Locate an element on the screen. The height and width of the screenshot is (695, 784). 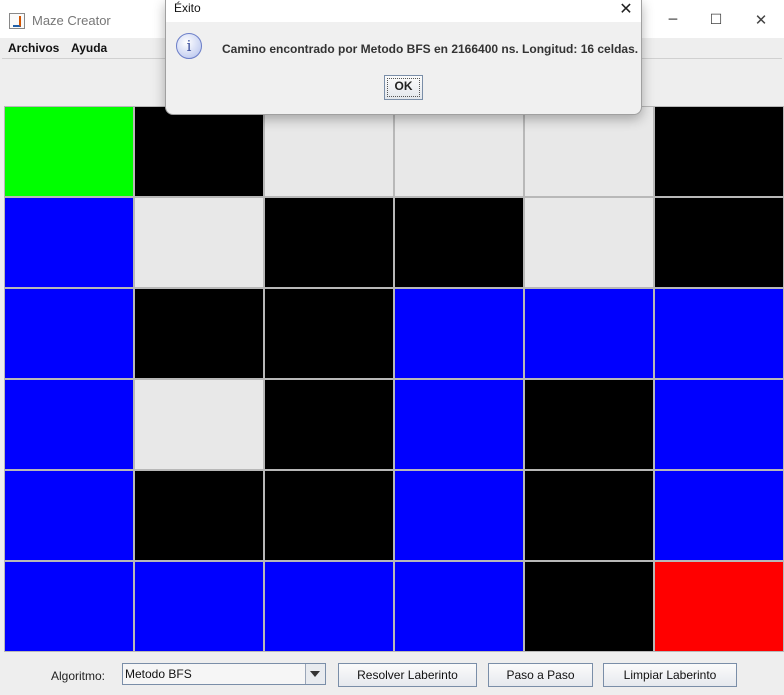
dialog-title: Éxito is located at coordinates (187, 8).